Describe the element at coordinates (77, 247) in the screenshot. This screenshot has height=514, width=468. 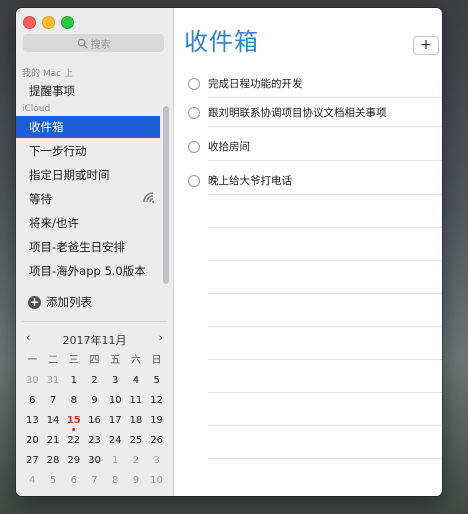
I see `sidebar-item-label: 项目-老爸生日安排` at that location.